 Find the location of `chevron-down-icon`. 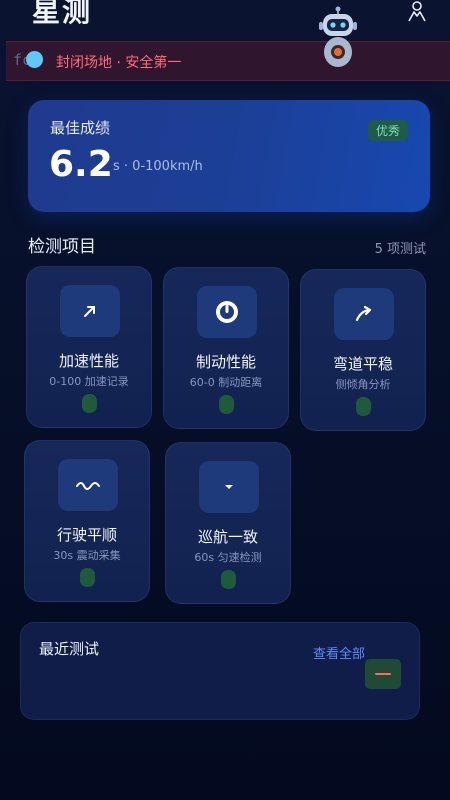

chevron-down-icon is located at coordinates (229, 487).